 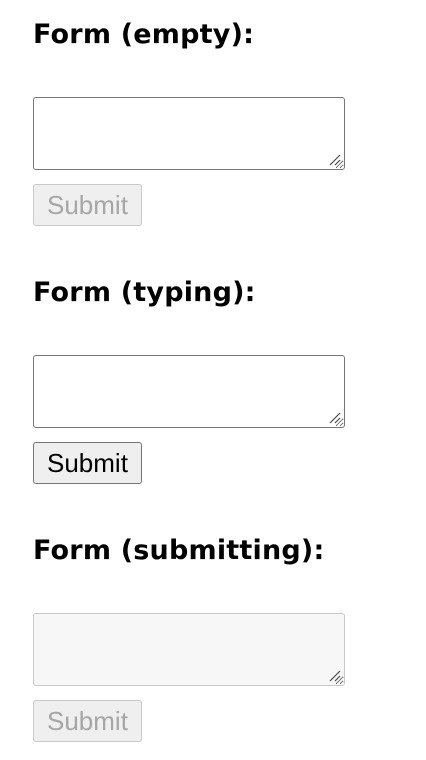 I want to click on form-submitting-heading: Form (submitting):, so click(x=179, y=550).